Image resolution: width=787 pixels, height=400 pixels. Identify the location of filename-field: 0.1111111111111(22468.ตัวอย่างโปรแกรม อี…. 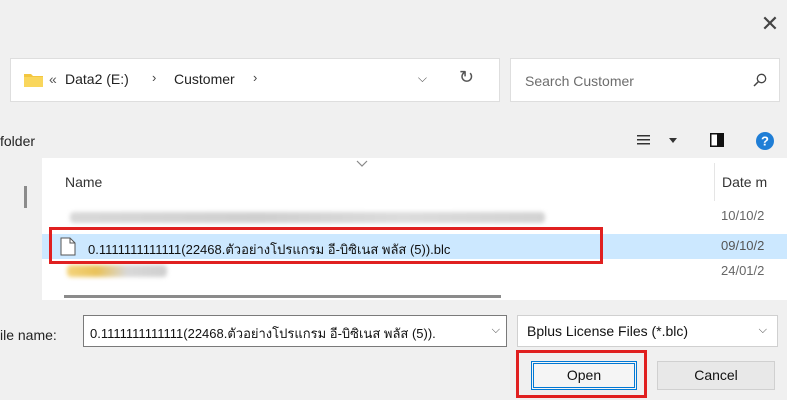
(295, 331).